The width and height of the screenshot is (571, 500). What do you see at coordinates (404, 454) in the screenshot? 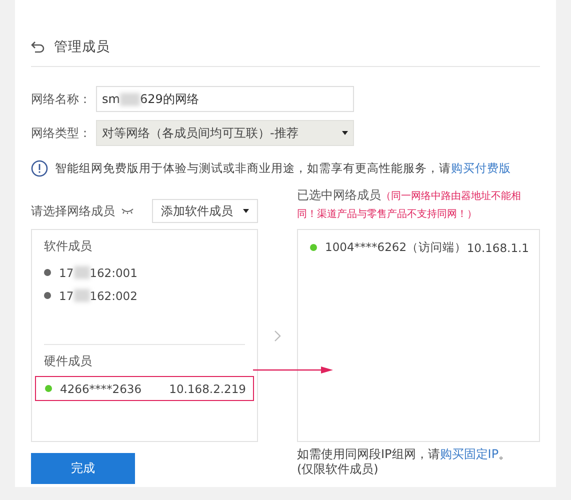
I see `ip-note: 如需使用同网段IP组网，请购买固定IP。` at bounding box center [404, 454].